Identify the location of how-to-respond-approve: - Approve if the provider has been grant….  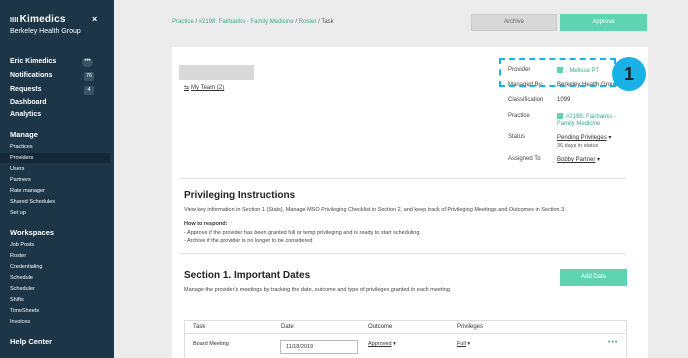
(302, 233).